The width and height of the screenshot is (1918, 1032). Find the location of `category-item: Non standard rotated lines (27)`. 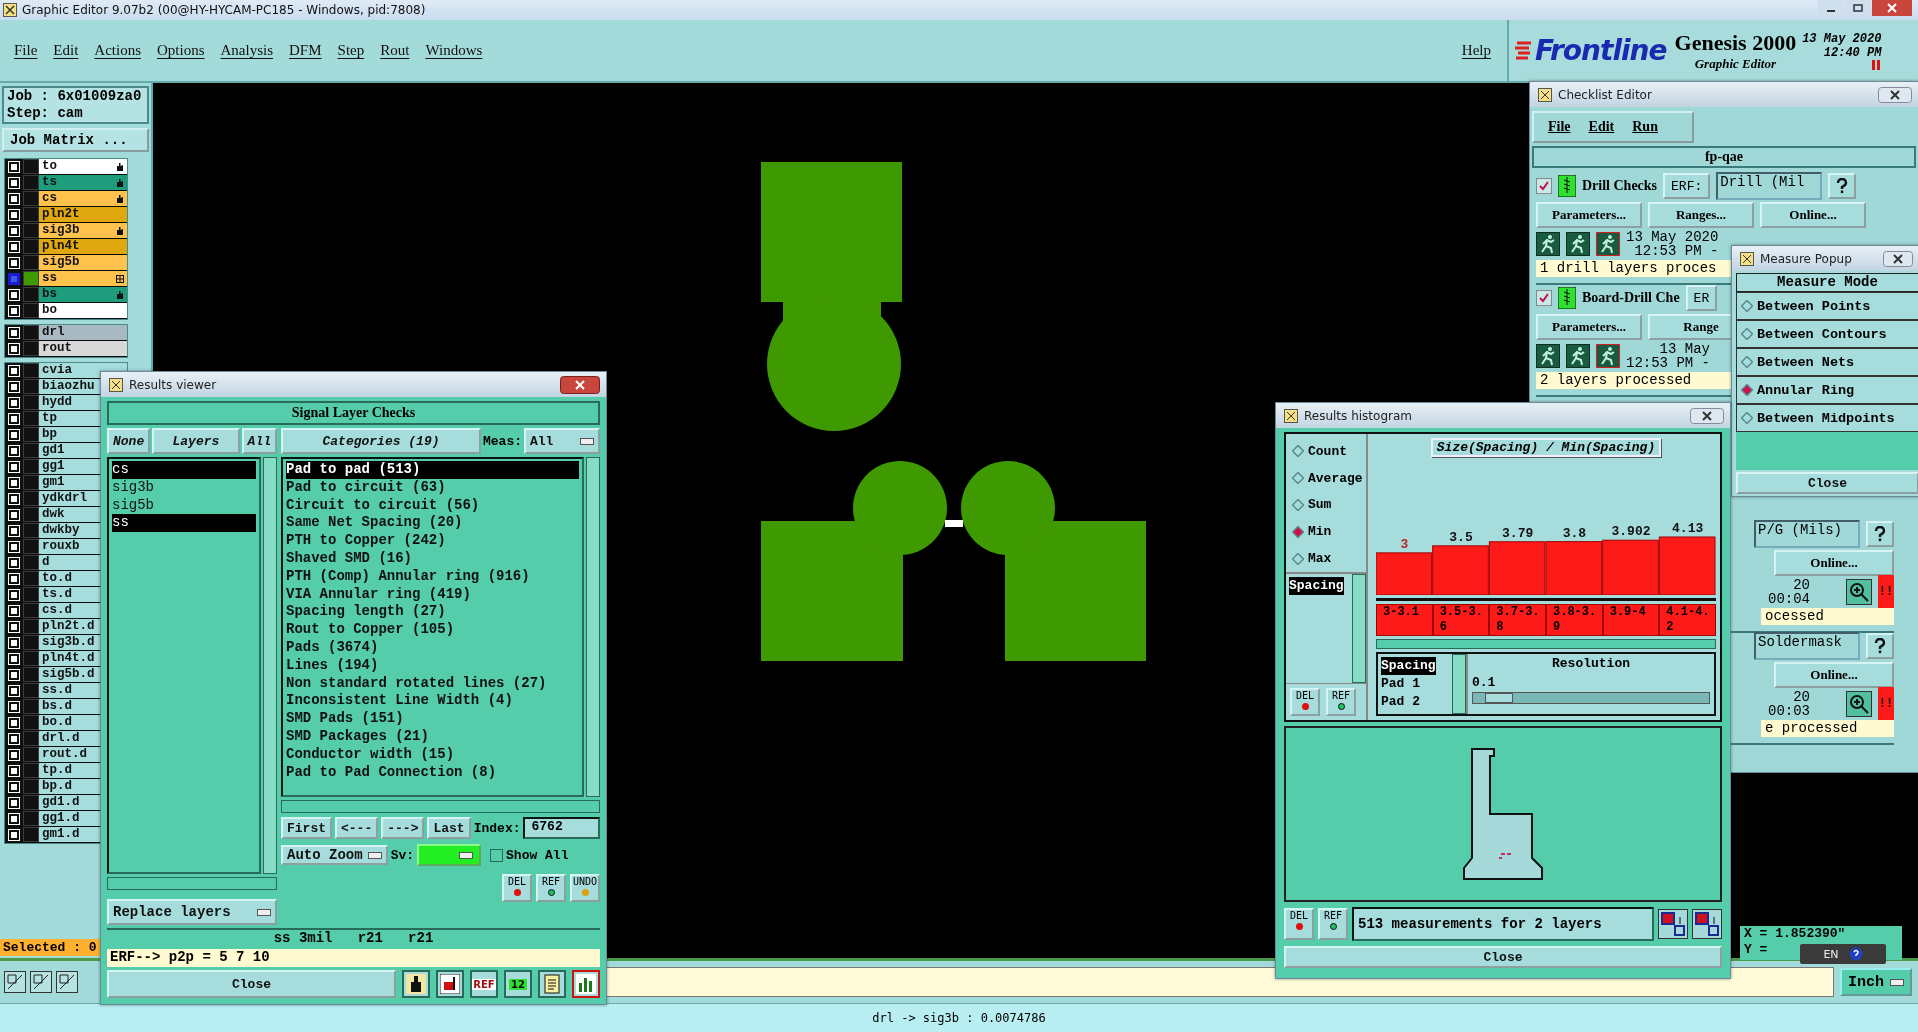

category-item: Non standard rotated lines (27) is located at coordinates (432, 683).